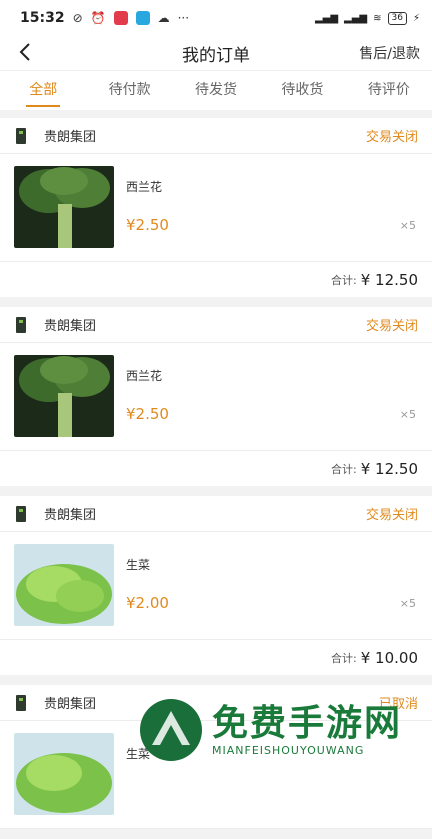  I want to click on more-icon: ···, so click(183, 18).